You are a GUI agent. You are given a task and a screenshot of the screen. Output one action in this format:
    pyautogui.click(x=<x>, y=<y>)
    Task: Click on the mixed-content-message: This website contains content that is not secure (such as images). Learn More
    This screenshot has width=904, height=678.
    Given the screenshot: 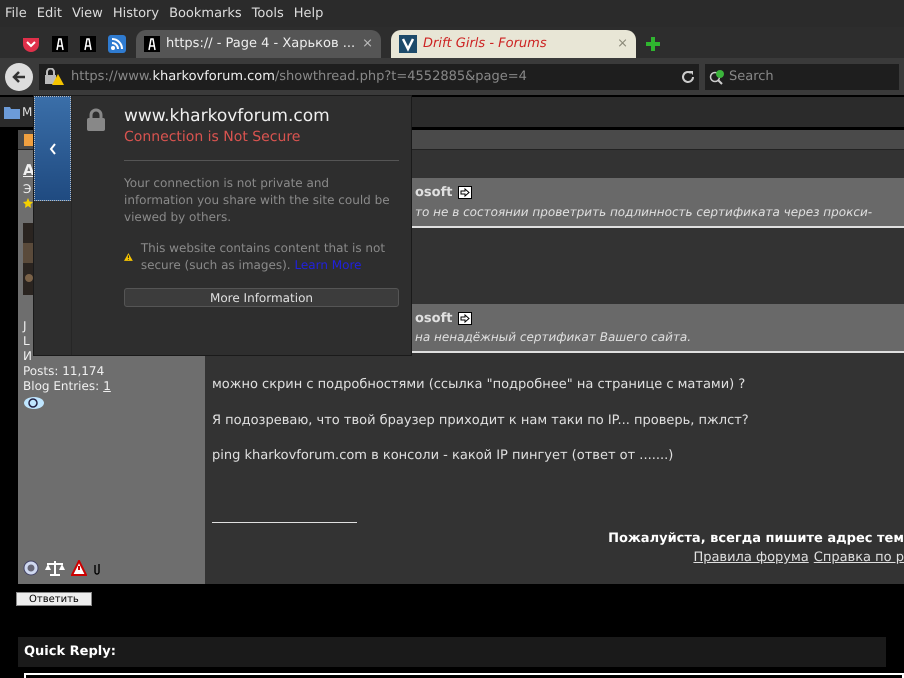 What is the action you would take?
    pyautogui.click(x=263, y=257)
    